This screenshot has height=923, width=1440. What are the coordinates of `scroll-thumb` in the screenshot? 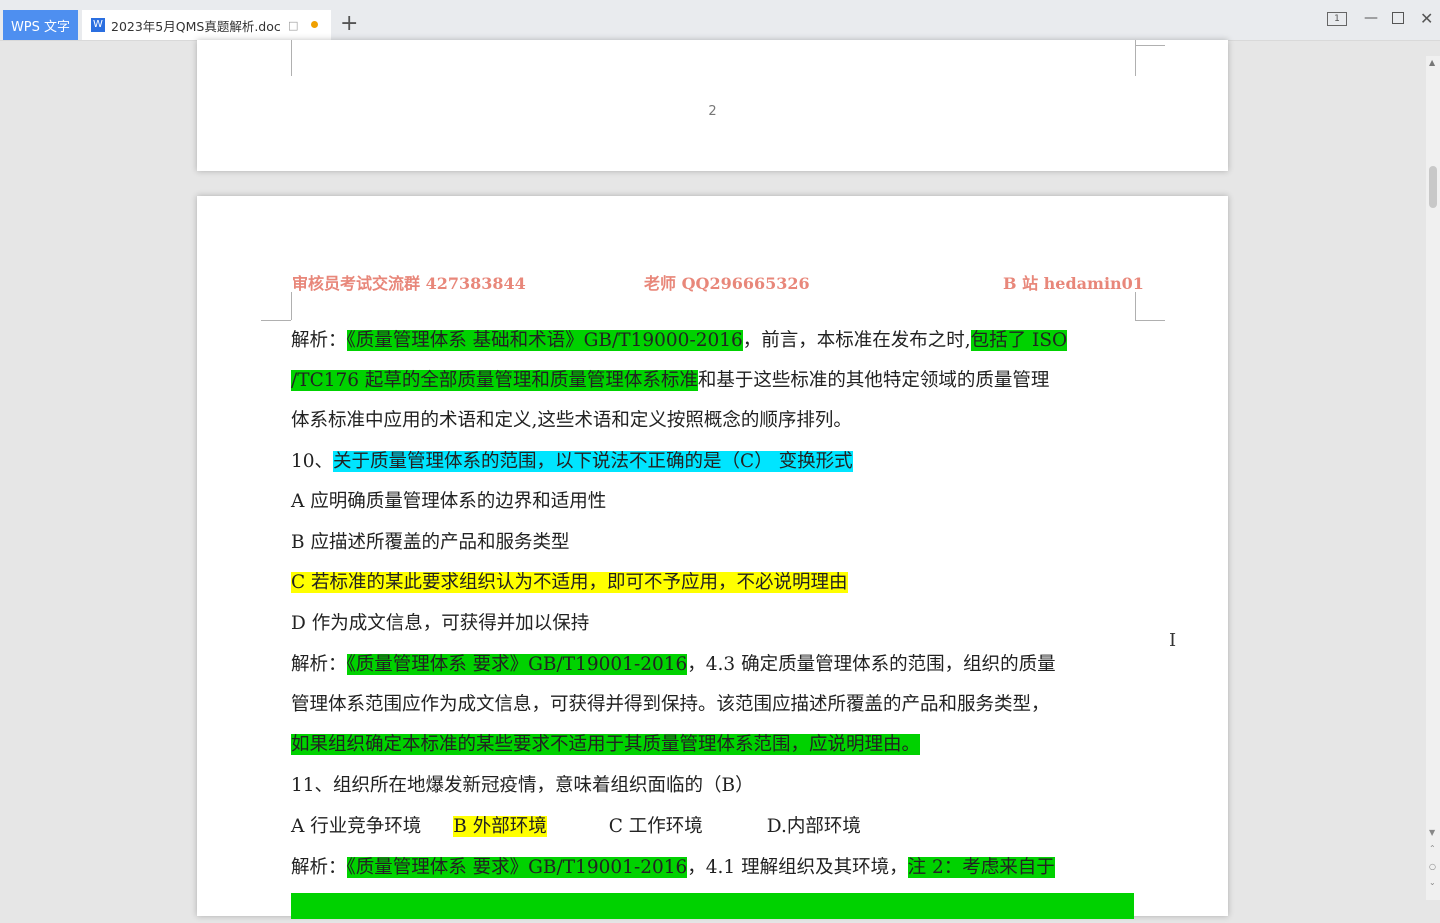 It's located at (1433, 187).